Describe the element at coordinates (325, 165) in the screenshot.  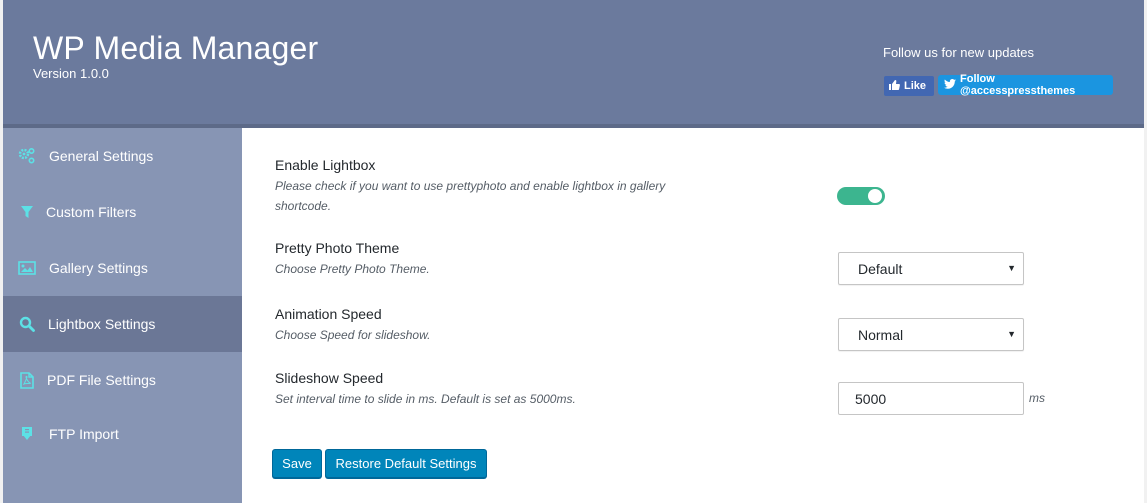
I see `enable-lightbox-title: Enable Lightbox` at that location.